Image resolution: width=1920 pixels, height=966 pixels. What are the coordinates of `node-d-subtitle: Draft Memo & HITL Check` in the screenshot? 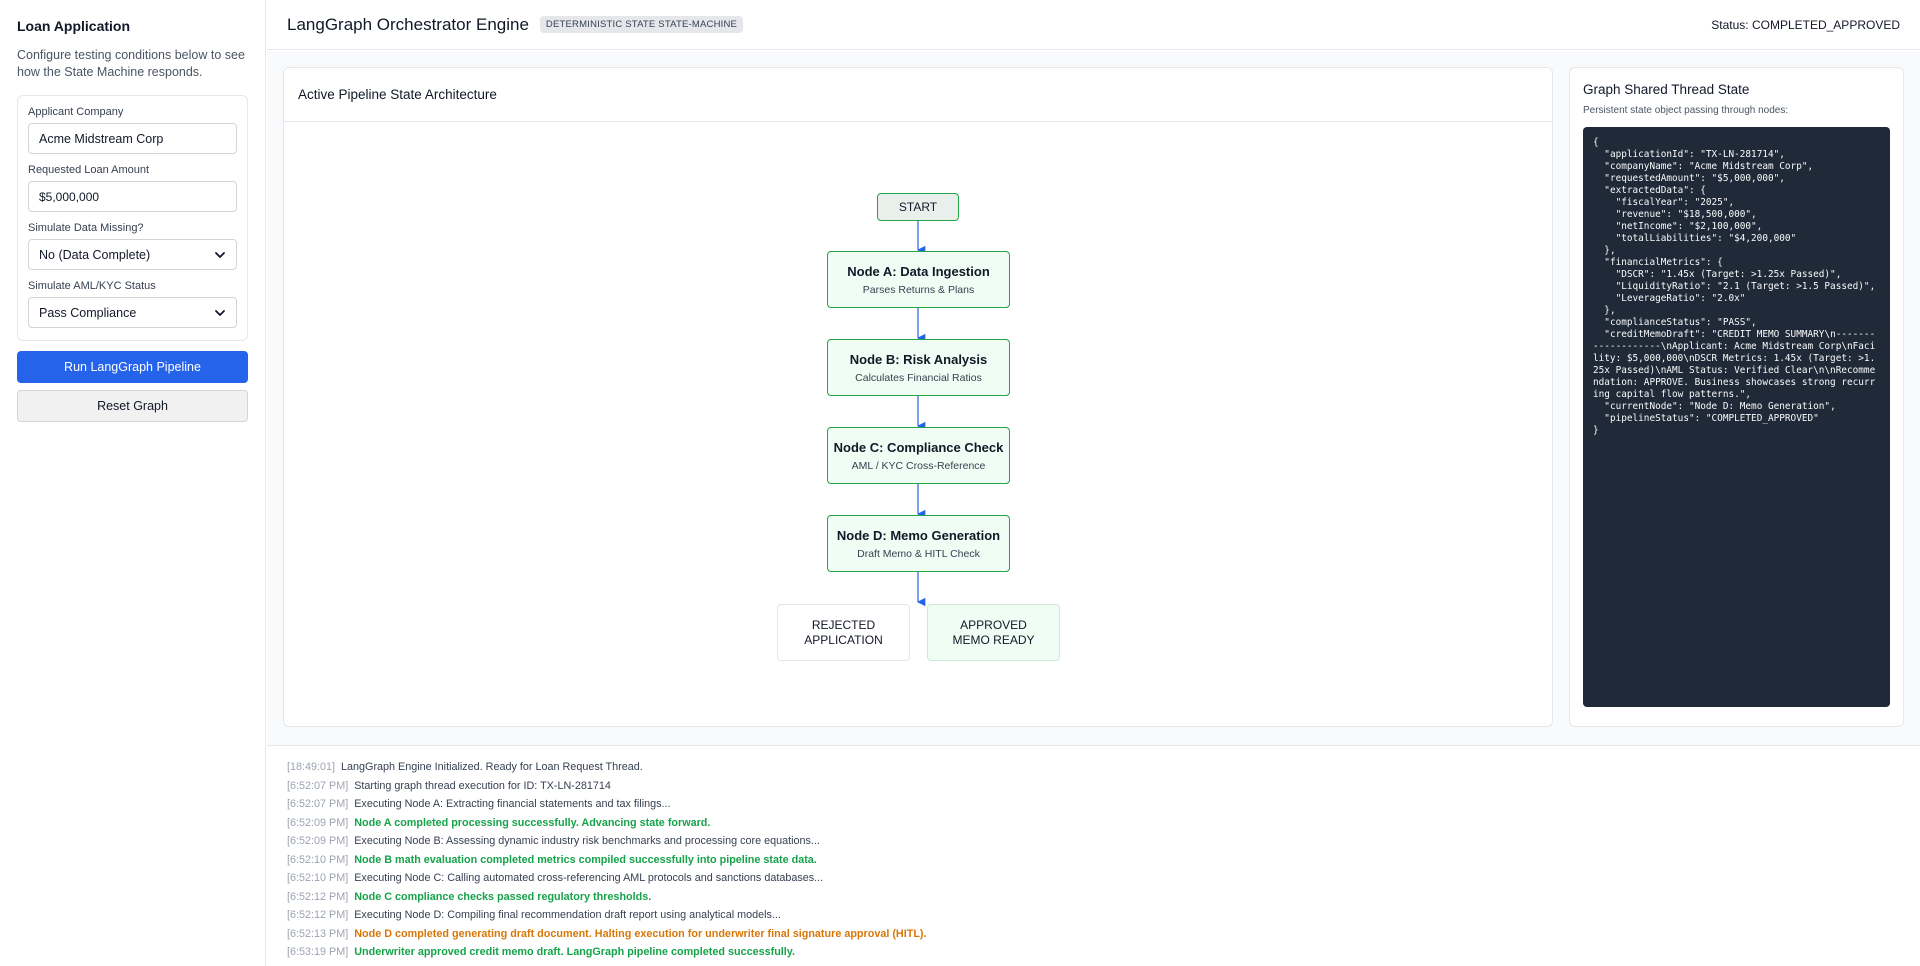 It's located at (918, 554).